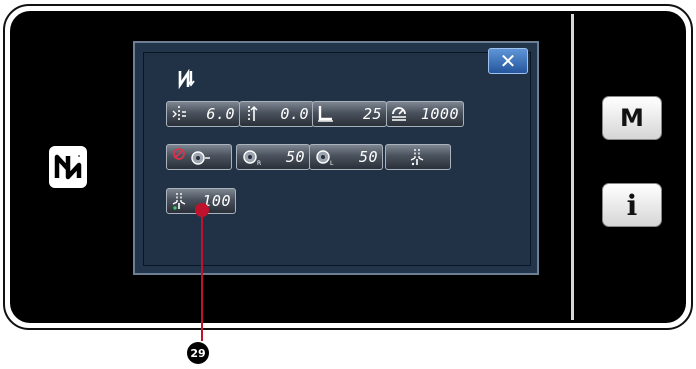 This screenshot has height=369, width=696. Describe the element at coordinates (252, 158) in the screenshot. I see `reverse-start-icon: R` at that location.